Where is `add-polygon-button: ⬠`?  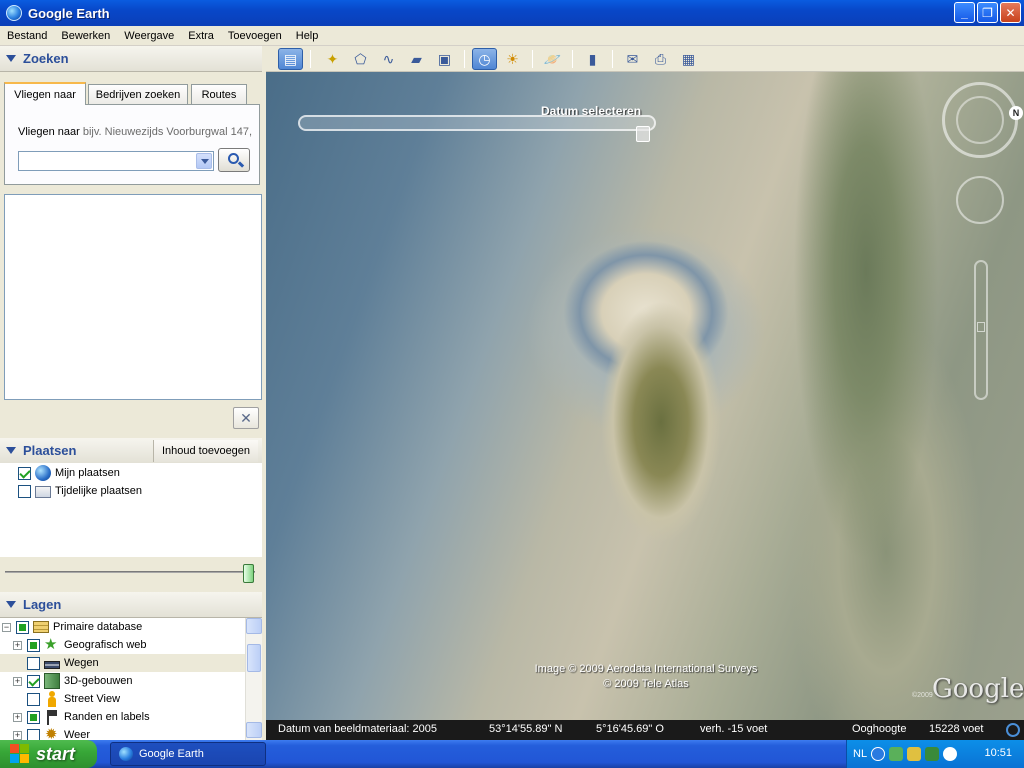
add-polygon-button: ⬠ is located at coordinates (360, 59).